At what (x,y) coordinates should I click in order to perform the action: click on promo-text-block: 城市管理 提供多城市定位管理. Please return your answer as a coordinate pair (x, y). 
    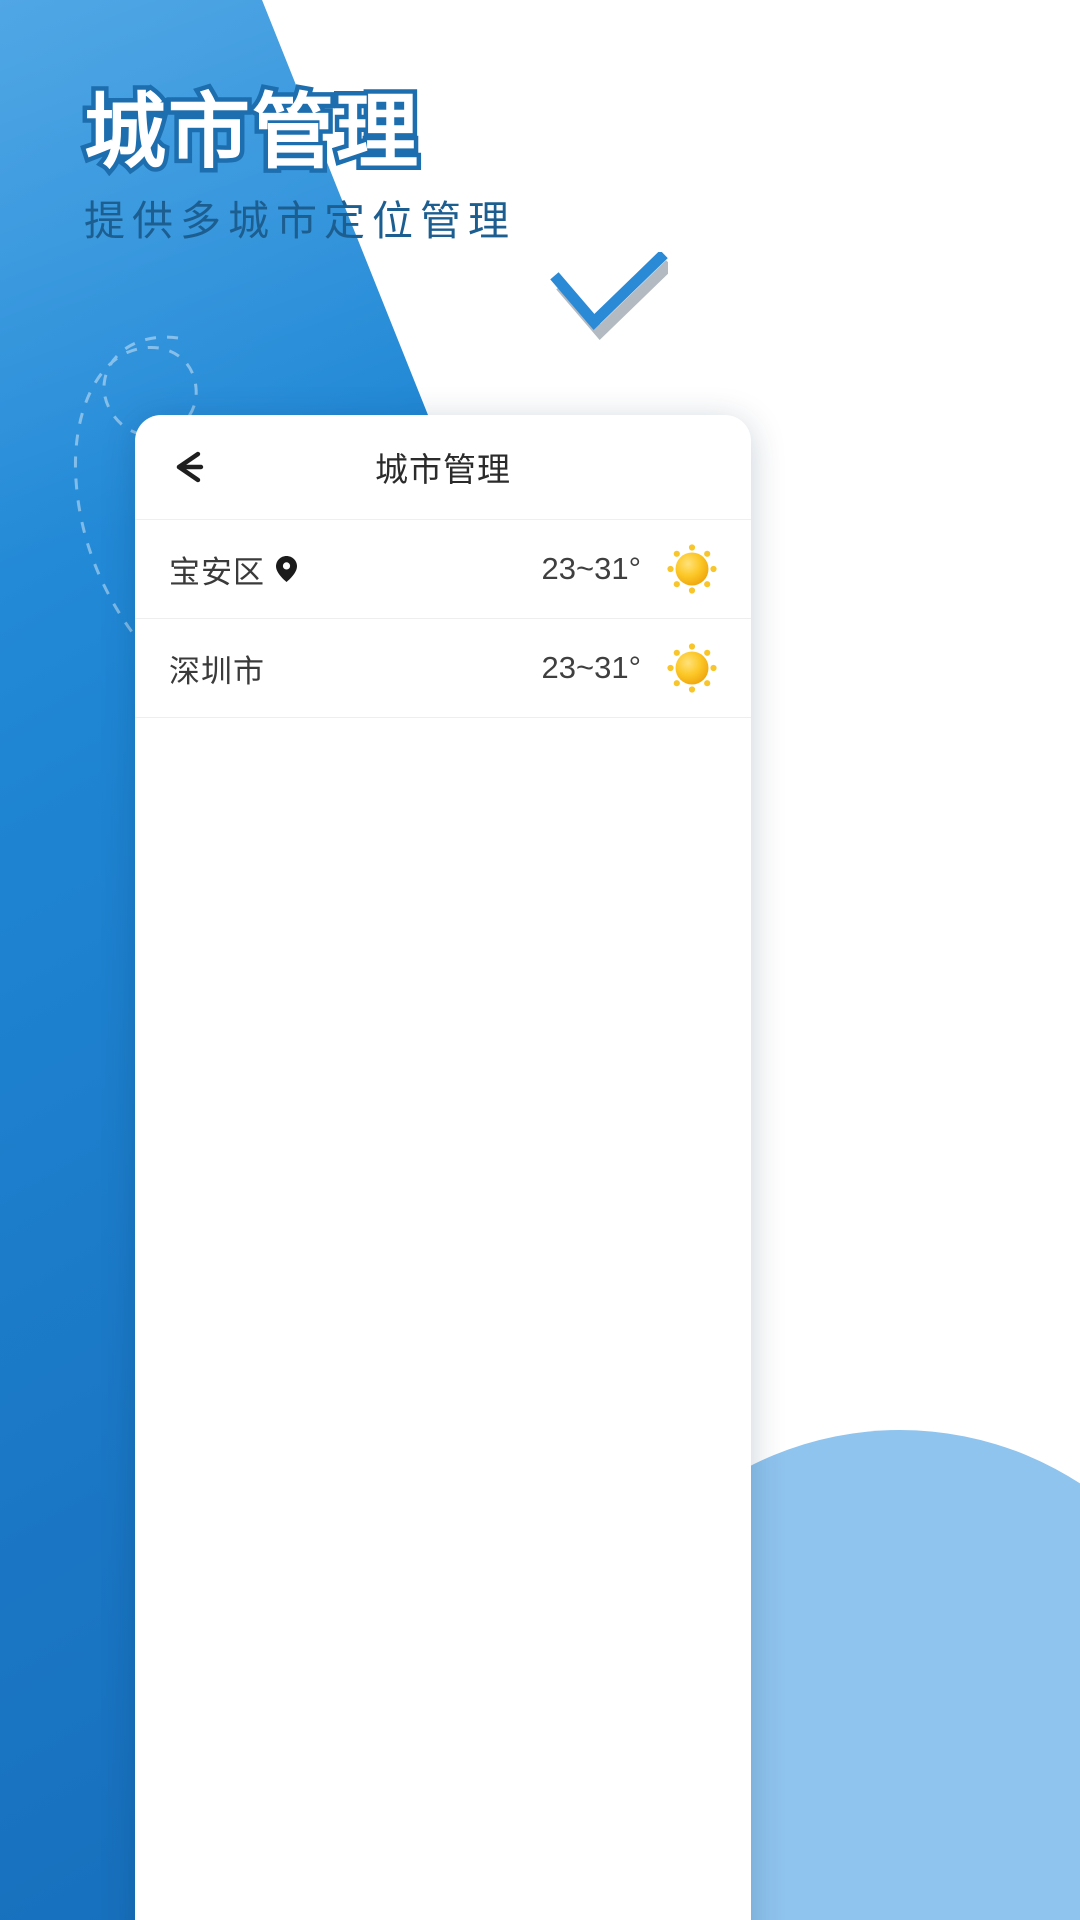
    Looking at the image, I should click on (532, 167).